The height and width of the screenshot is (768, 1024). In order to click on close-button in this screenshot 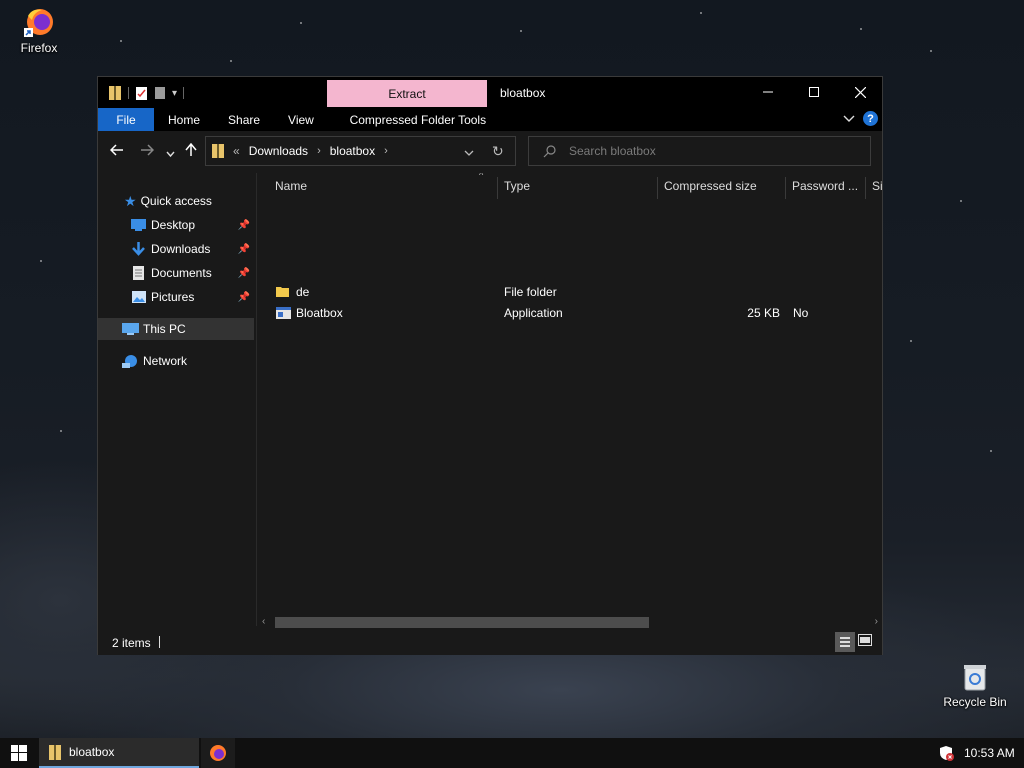, I will do `click(860, 92)`.